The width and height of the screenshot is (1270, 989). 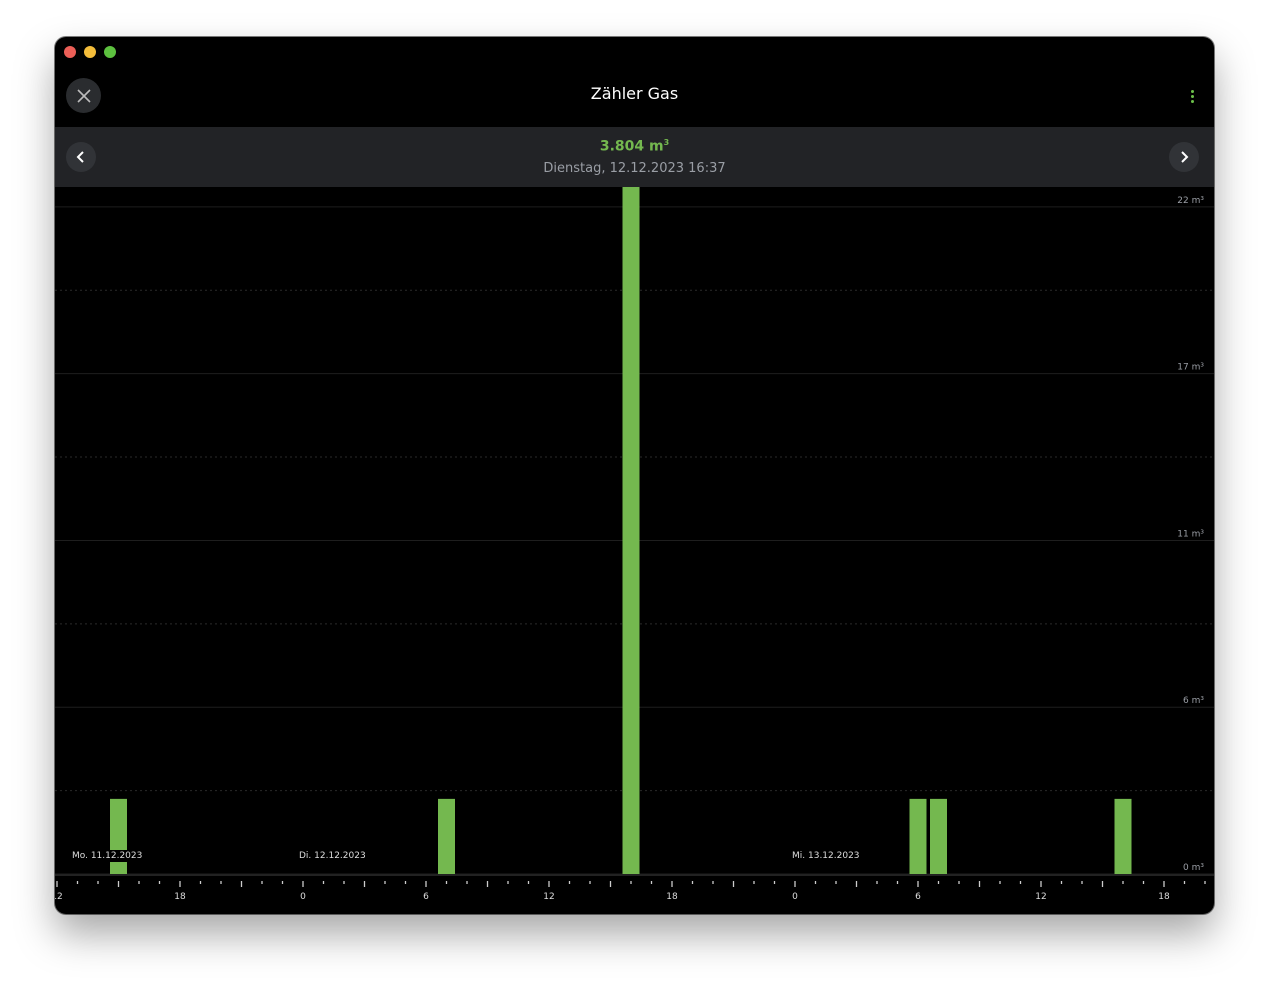 What do you see at coordinates (332, 856) in the screenshot?
I see `day-label: Di. 12.12.2023` at bounding box center [332, 856].